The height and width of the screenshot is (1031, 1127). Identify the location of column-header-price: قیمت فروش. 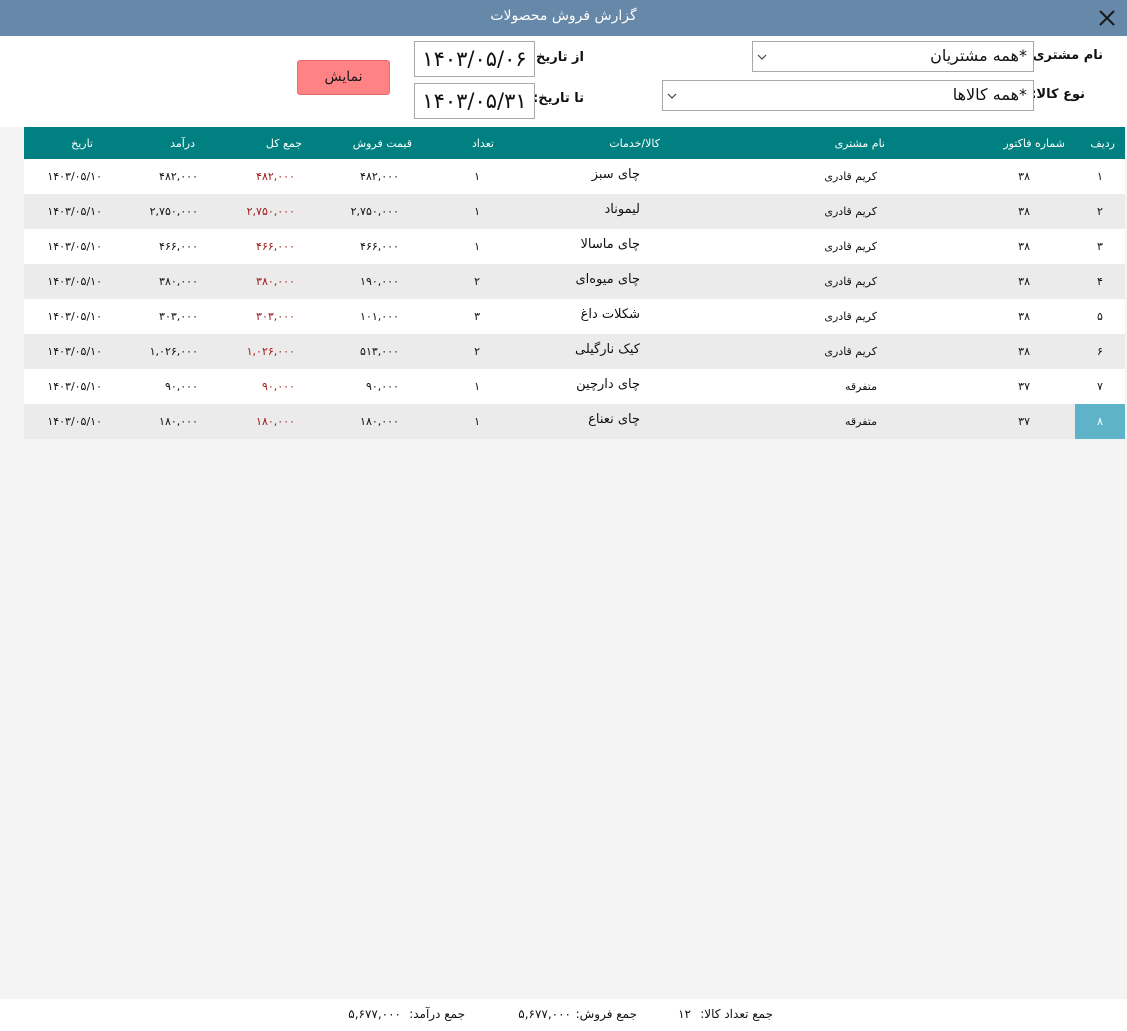
(382, 143).